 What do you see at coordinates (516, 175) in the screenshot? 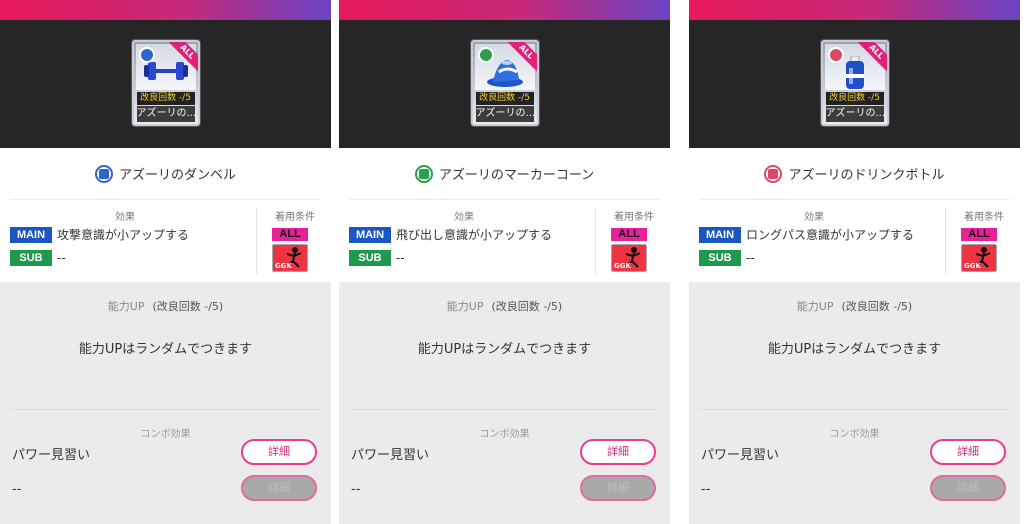
I see `item-name: アズーリのマーカーコーン` at bounding box center [516, 175].